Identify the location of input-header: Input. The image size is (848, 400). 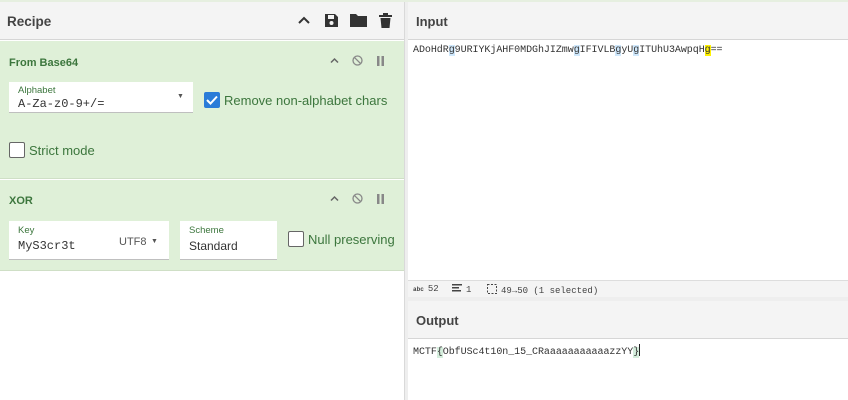
(628, 21).